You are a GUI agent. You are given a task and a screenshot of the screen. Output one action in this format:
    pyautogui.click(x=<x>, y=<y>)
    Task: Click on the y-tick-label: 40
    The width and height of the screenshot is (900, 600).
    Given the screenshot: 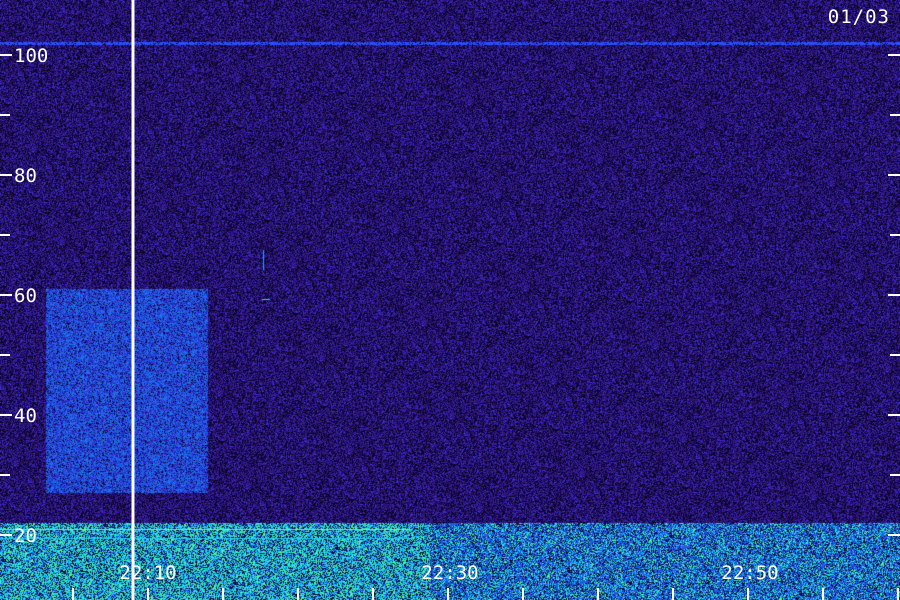 What is the action you would take?
    pyautogui.click(x=25, y=416)
    